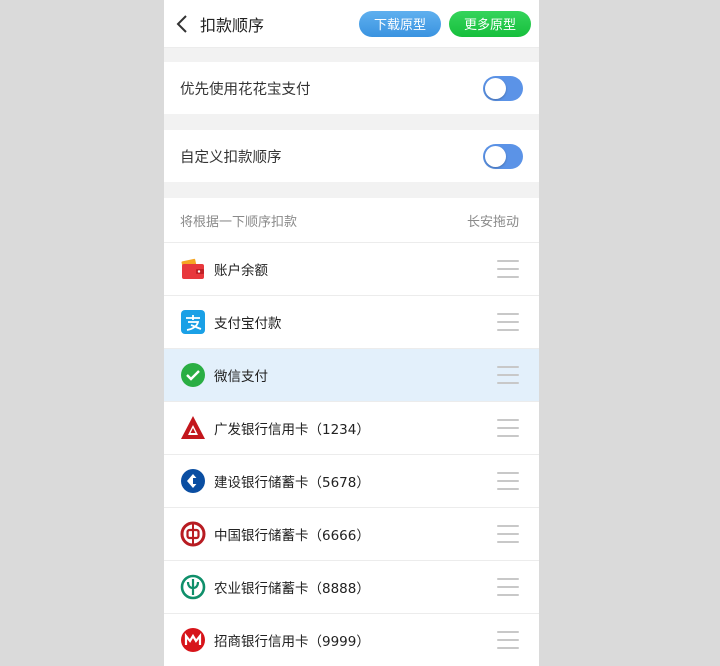 This screenshot has height=666, width=720. Describe the element at coordinates (193, 534) in the screenshot. I see `boc-bank-icon` at that location.